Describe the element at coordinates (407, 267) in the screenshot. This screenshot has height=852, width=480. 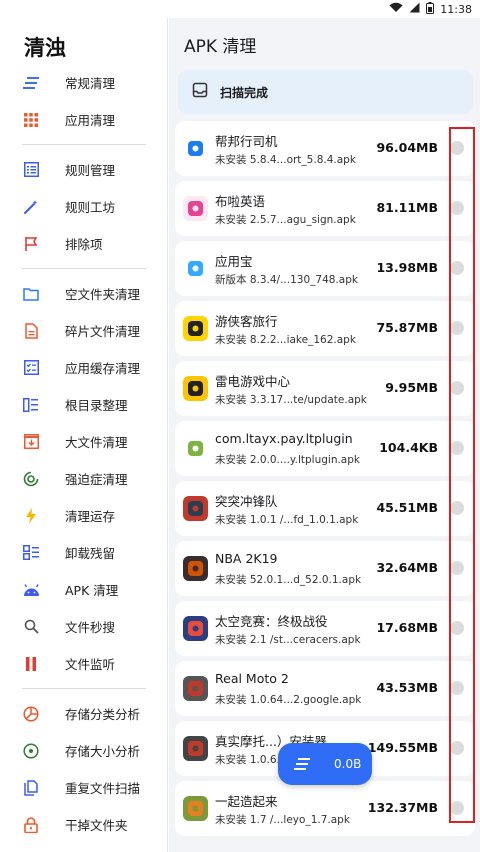
I see `apk-size: 13.98MB` at that location.